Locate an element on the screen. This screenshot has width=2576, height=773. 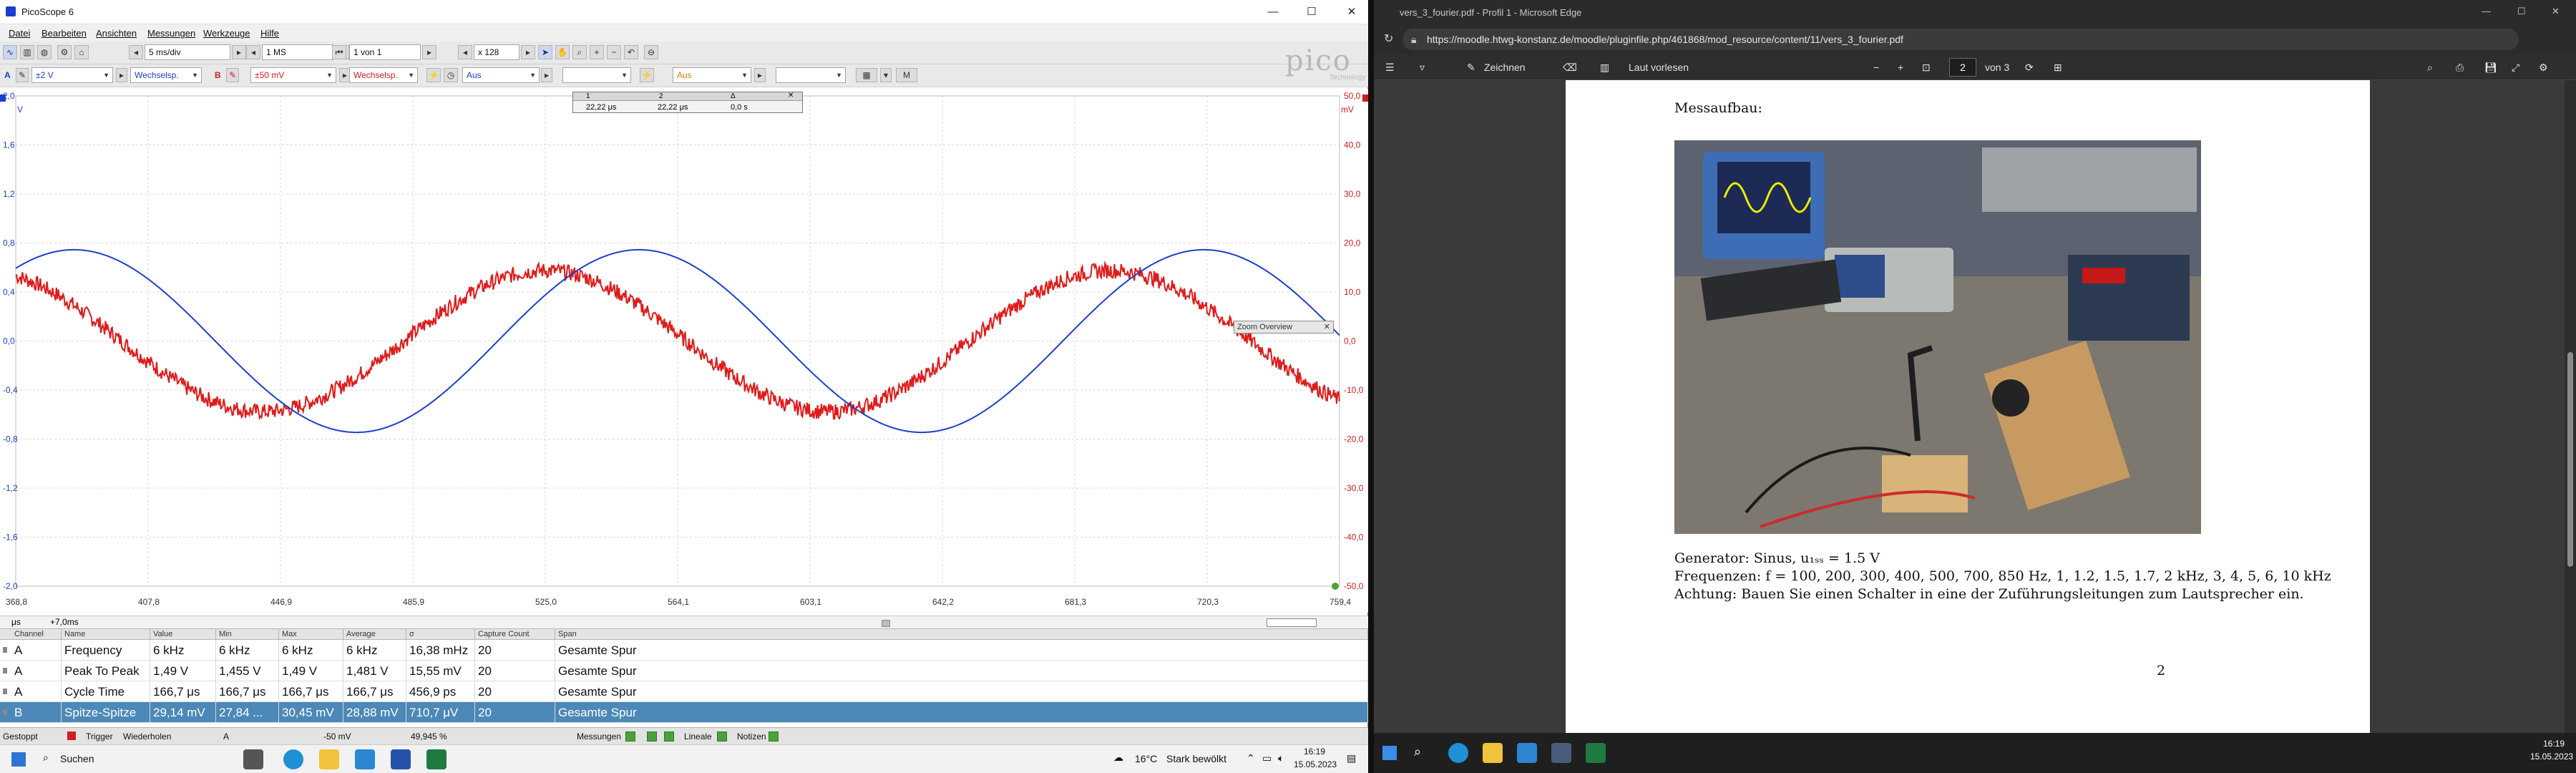
spectrum-mode-icon: ▥ is located at coordinates (27, 52).